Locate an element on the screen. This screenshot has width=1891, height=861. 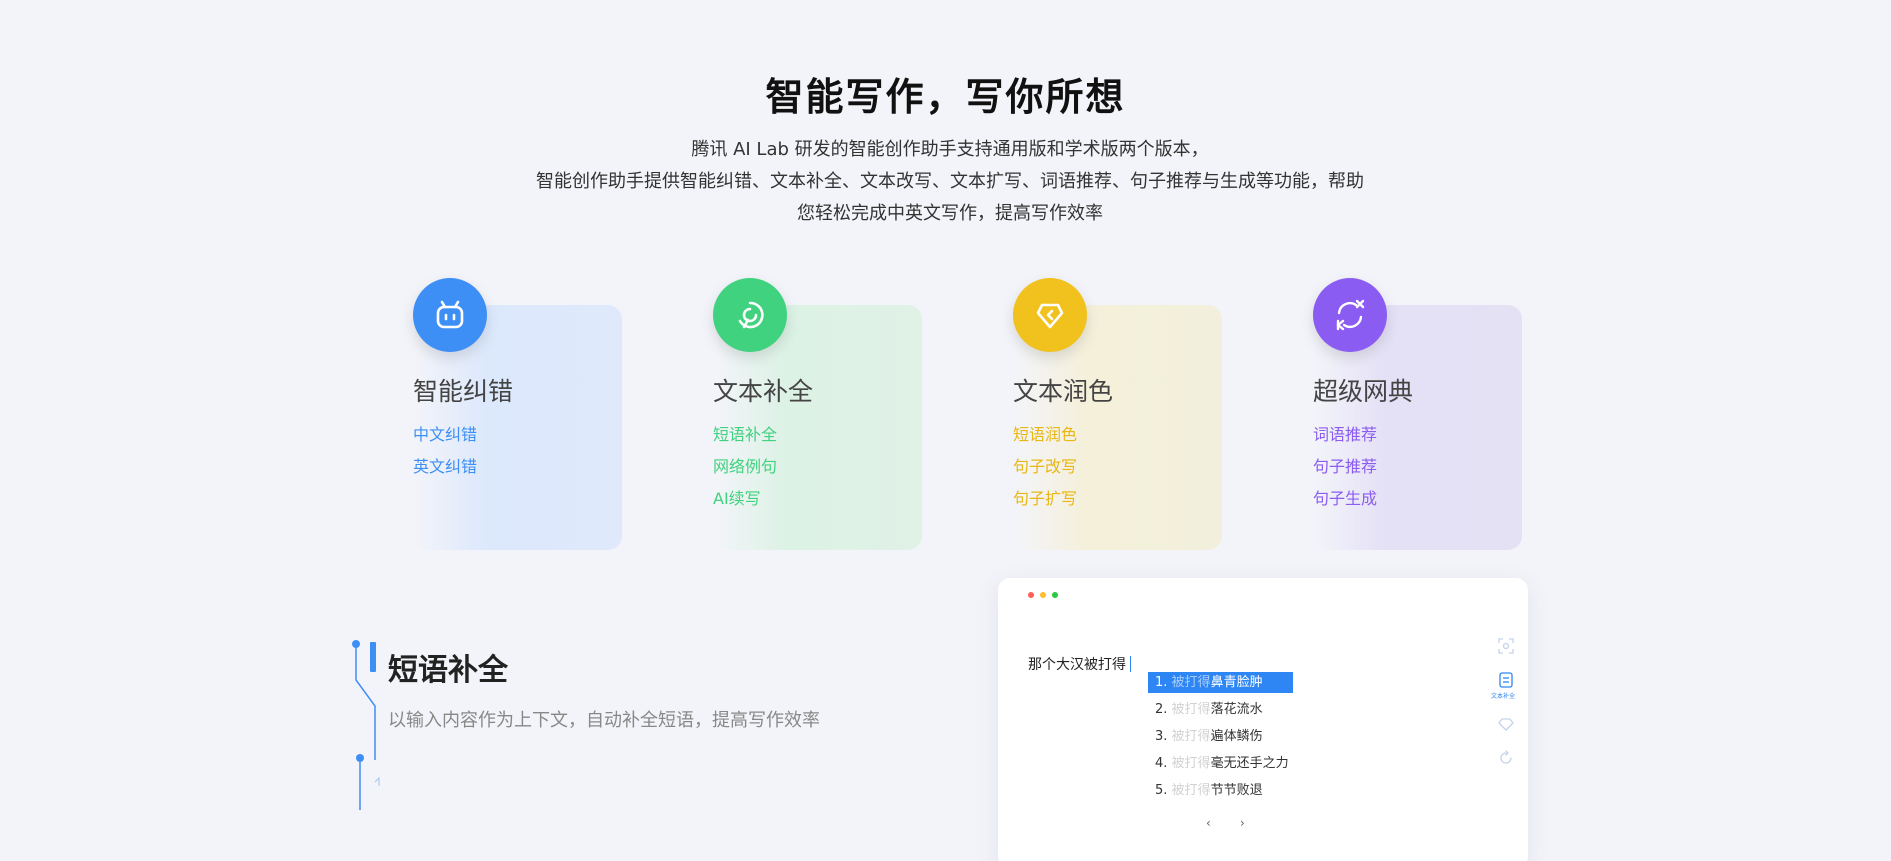
window-maximize-dot is located at coordinates (1055, 595).